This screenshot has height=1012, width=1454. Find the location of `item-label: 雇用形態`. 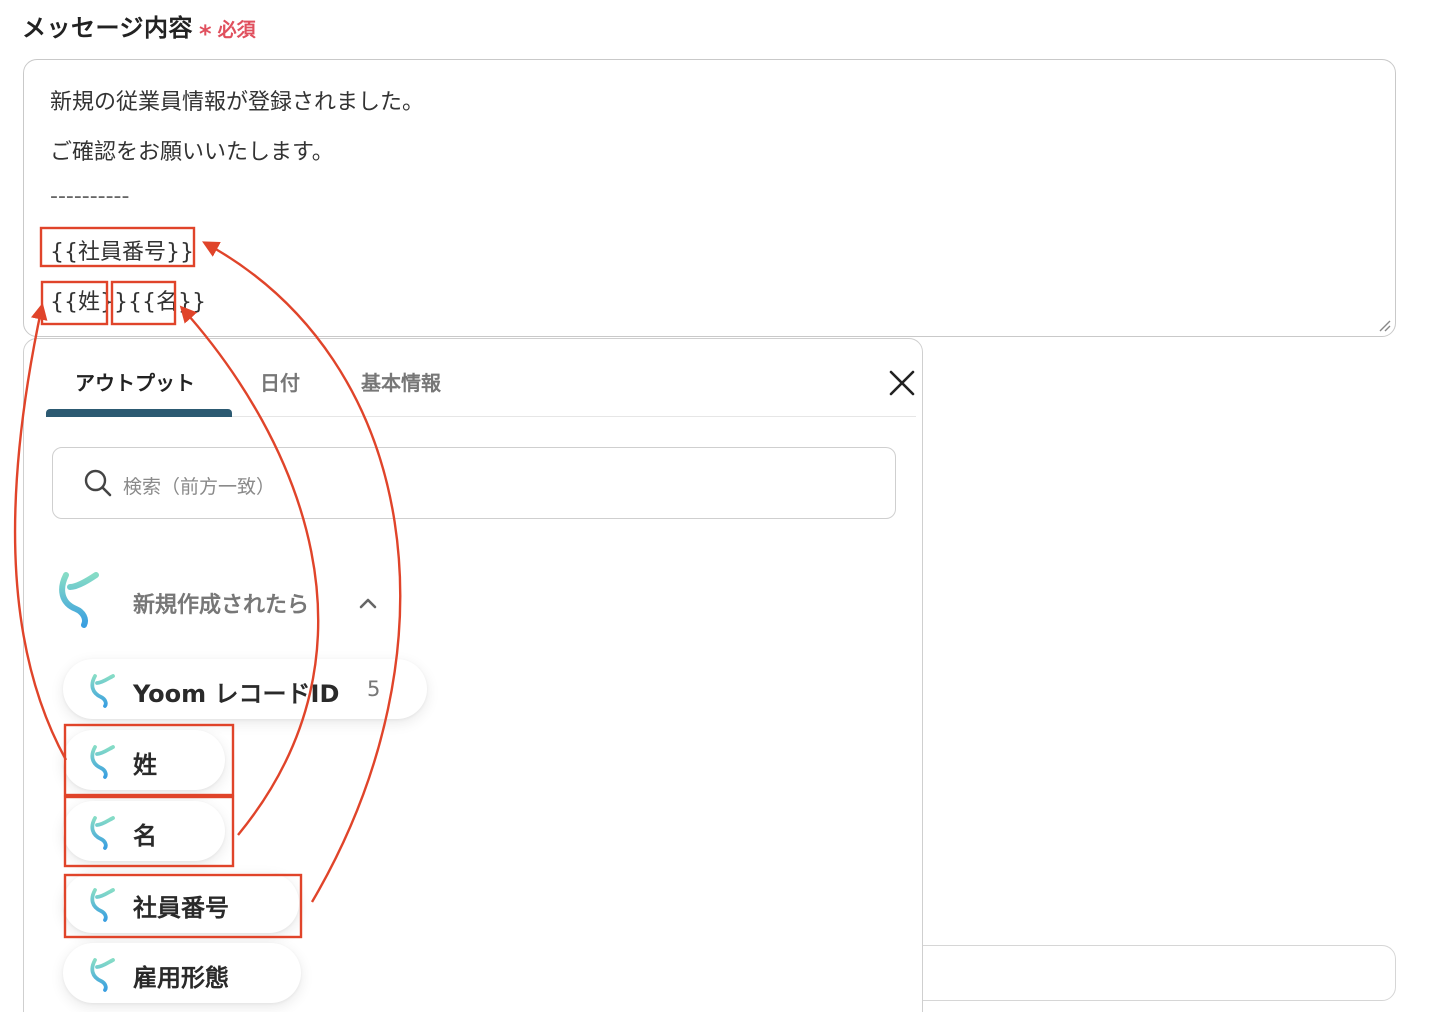

item-label: 雇用形態 is located at coordinates (181, 978).